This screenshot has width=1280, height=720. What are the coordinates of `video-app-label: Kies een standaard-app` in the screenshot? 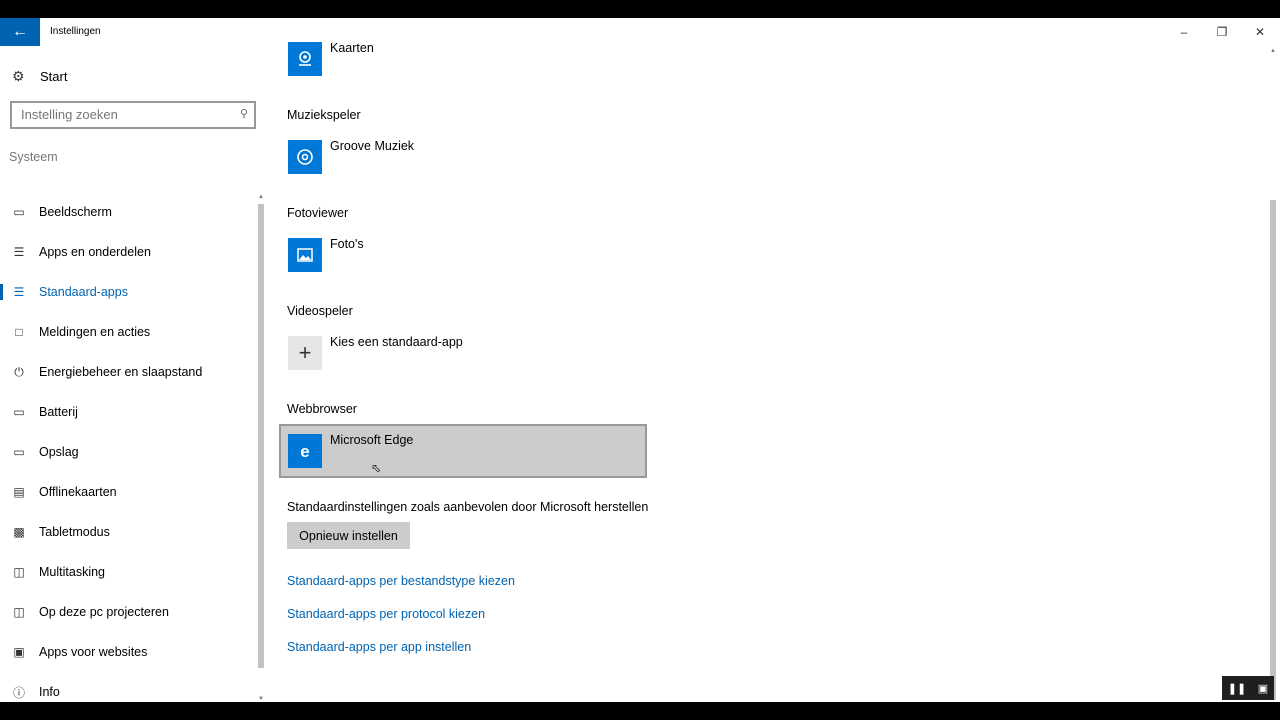 It's located at (396, 342).